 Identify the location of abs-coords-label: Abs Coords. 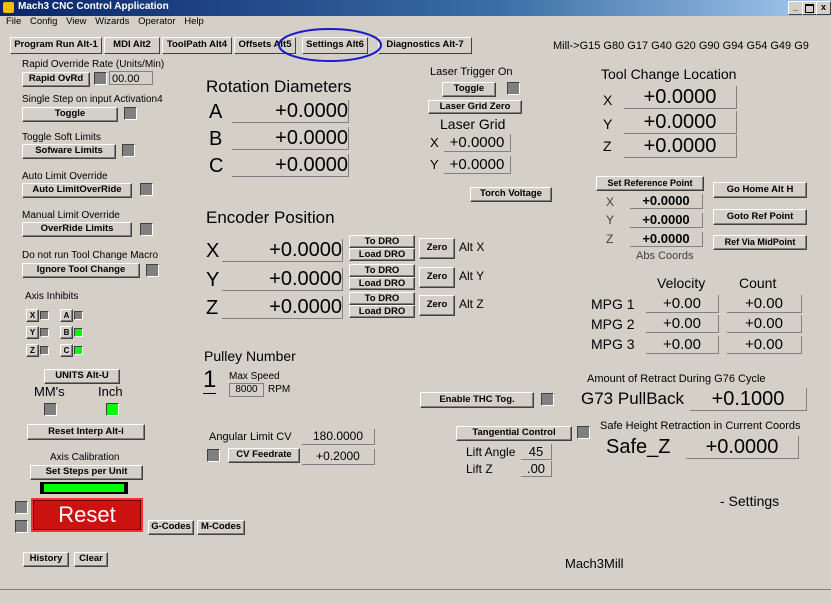
(665, 256).